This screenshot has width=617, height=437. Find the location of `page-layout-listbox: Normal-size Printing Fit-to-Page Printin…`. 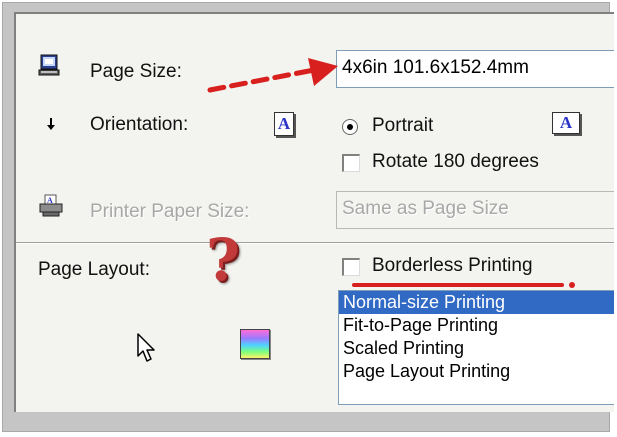

page-layout-listbox: Normal-size Printing Fit-to-Page Printin… is located at coordinates (476, 347).